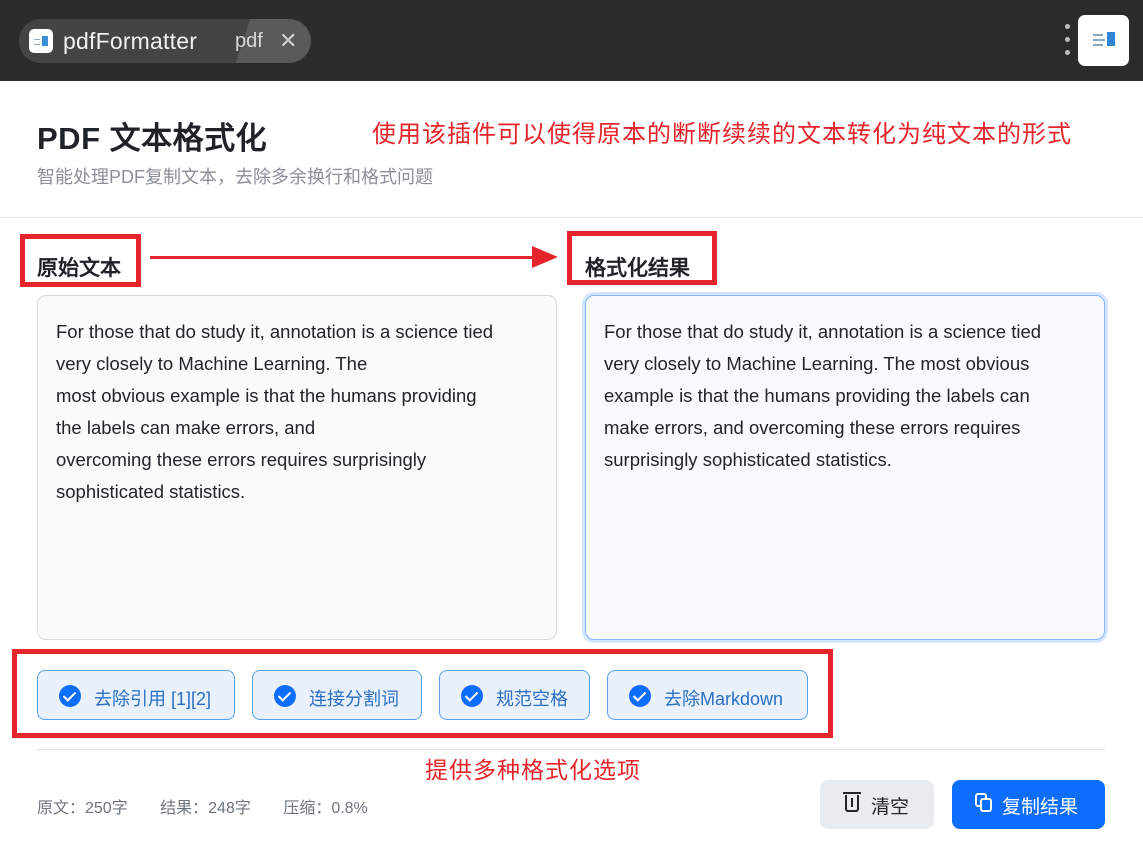  I want to click on option-label: 去除引用 [1][2], so click(153, 699).